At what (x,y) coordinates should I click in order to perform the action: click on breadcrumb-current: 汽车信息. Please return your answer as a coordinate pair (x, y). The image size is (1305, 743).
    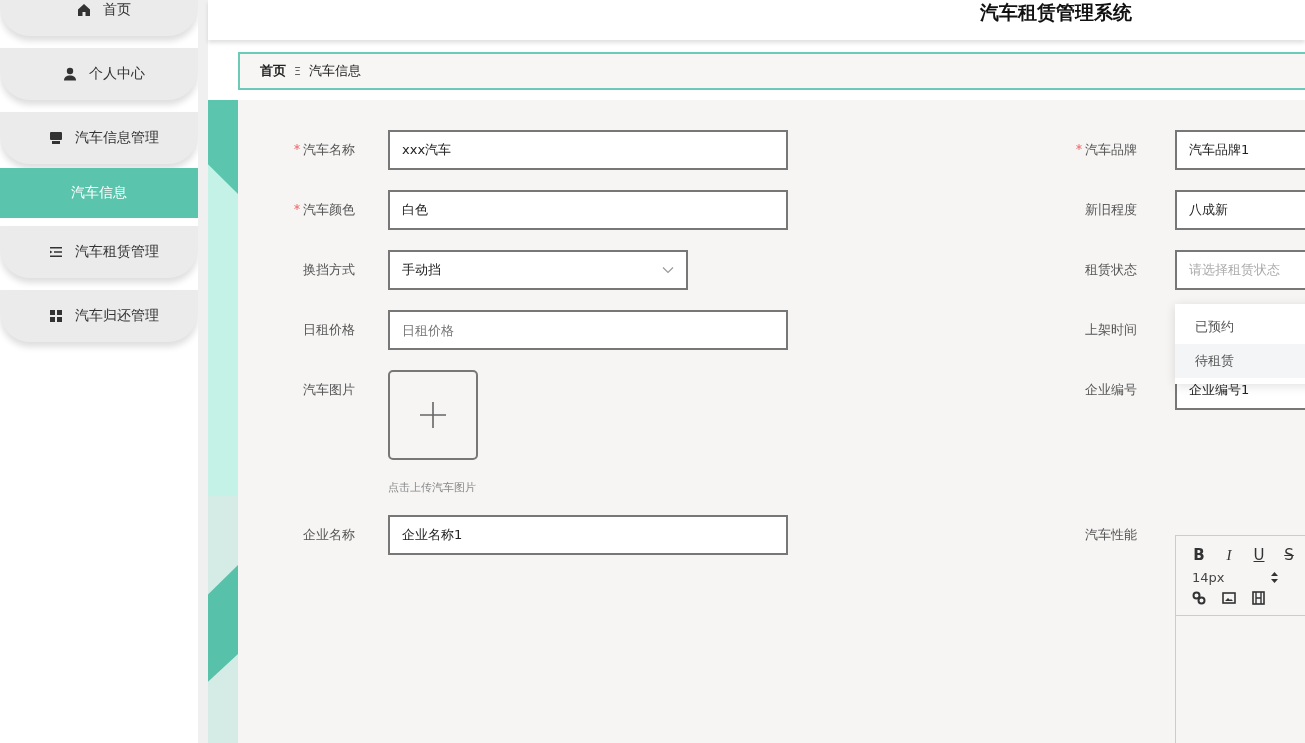
    Looking at the image, I should click on (334, 71).